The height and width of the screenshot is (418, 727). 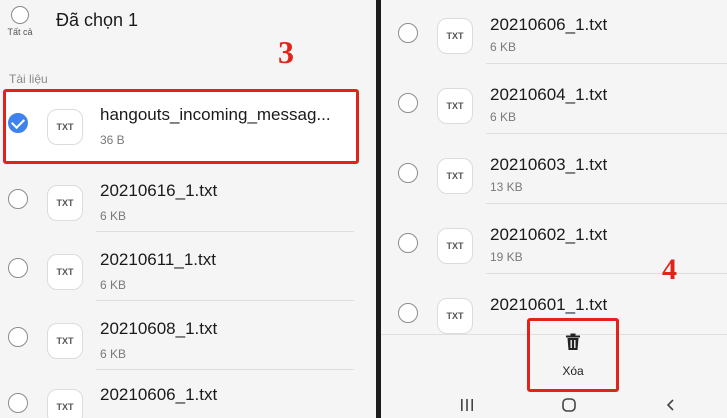 What do you see at coordinates (97, 20) in the screenshot?
I see `selected-count-title: Đã chọn 1` at bounding box center [97, 20].